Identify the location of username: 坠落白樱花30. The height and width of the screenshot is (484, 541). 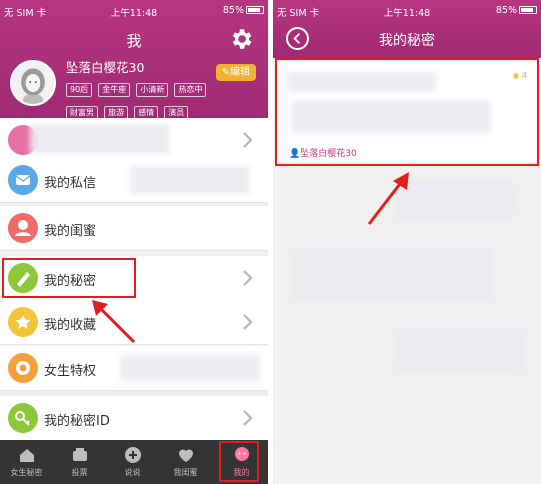
(105, 67).